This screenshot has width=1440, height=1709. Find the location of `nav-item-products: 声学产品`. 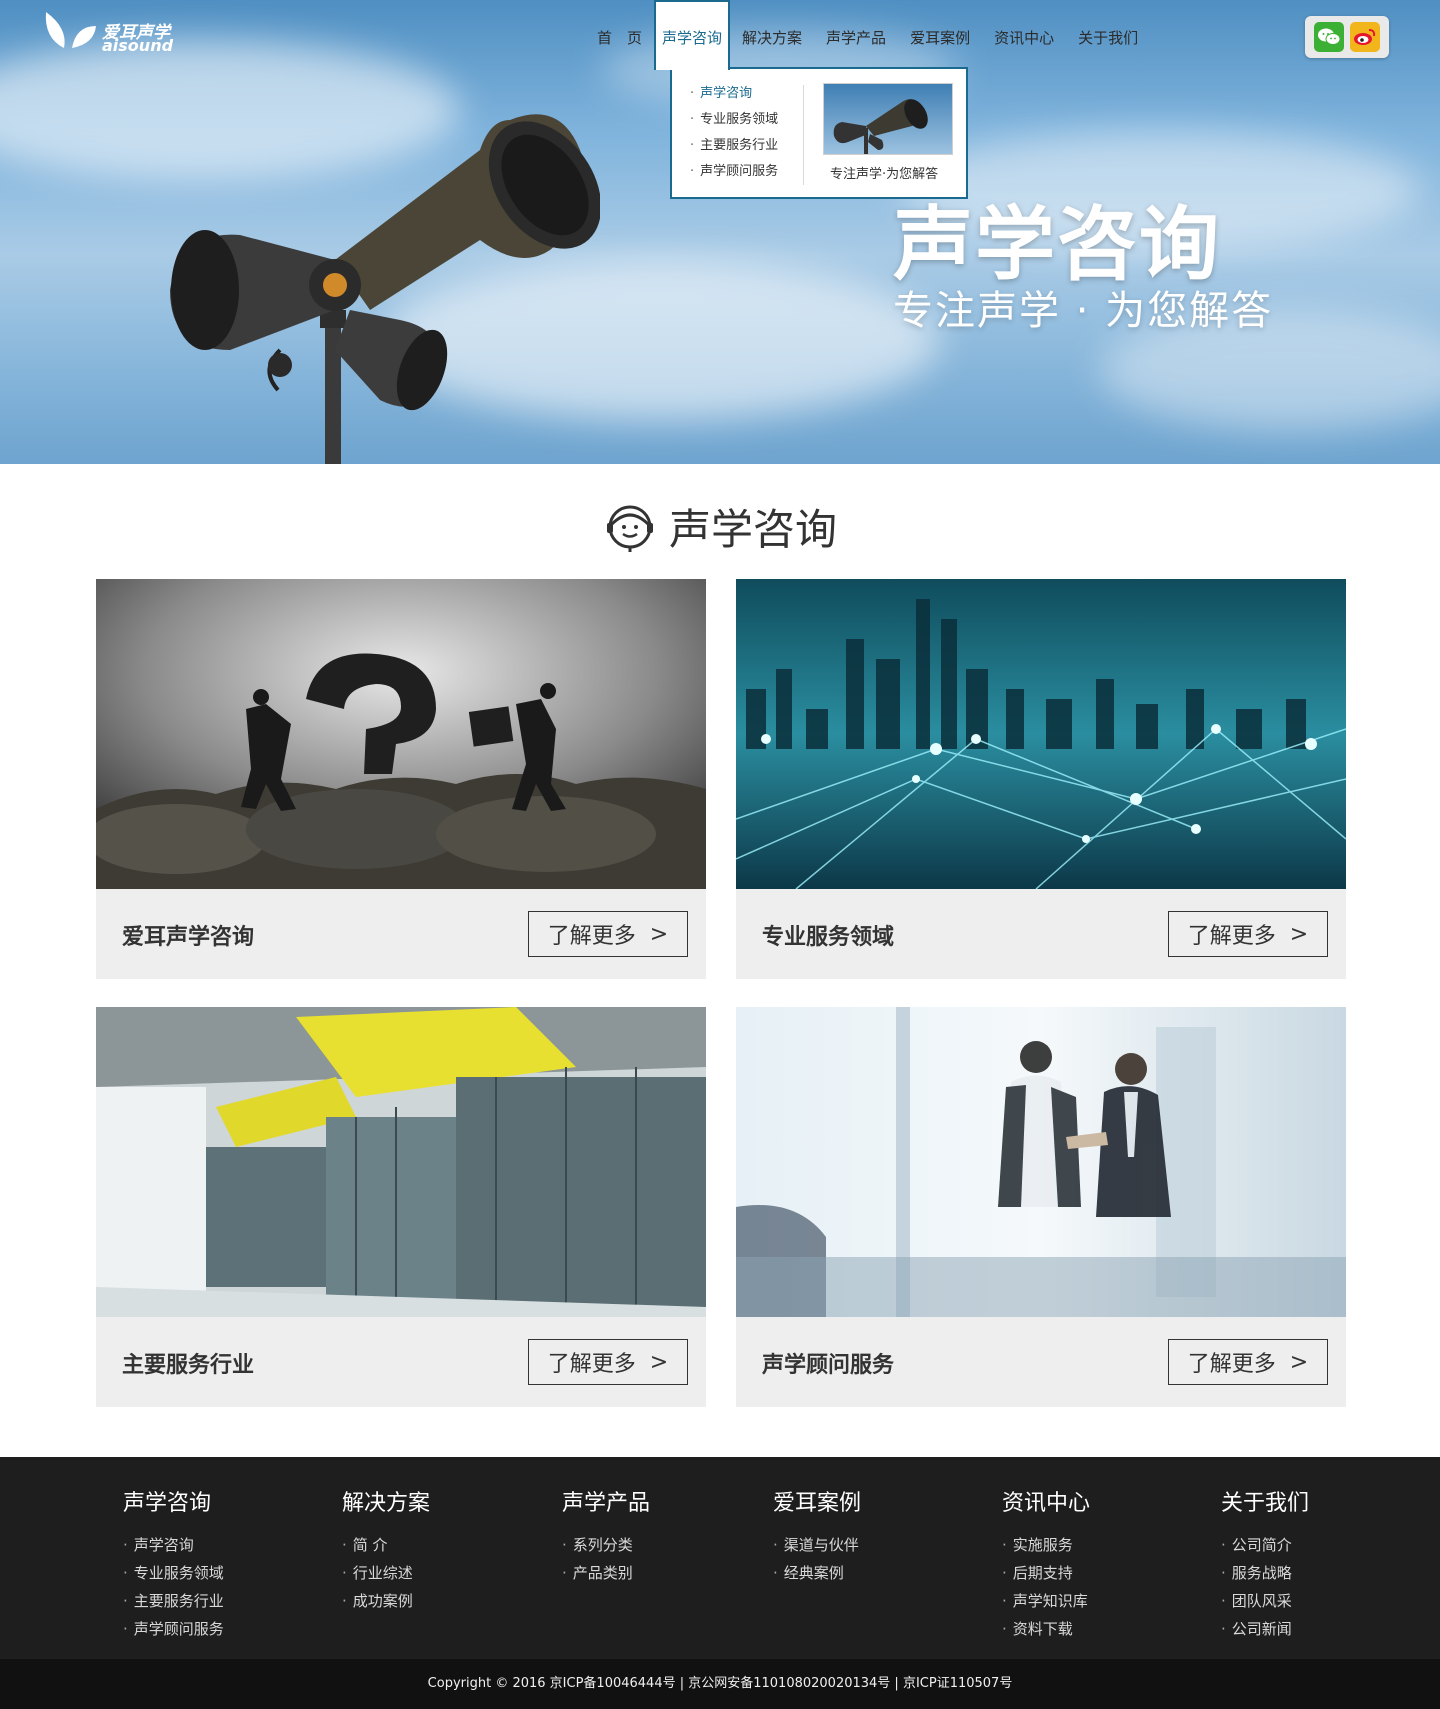

nav-item-products: 声学产品 is located at coordinates (856, 35).